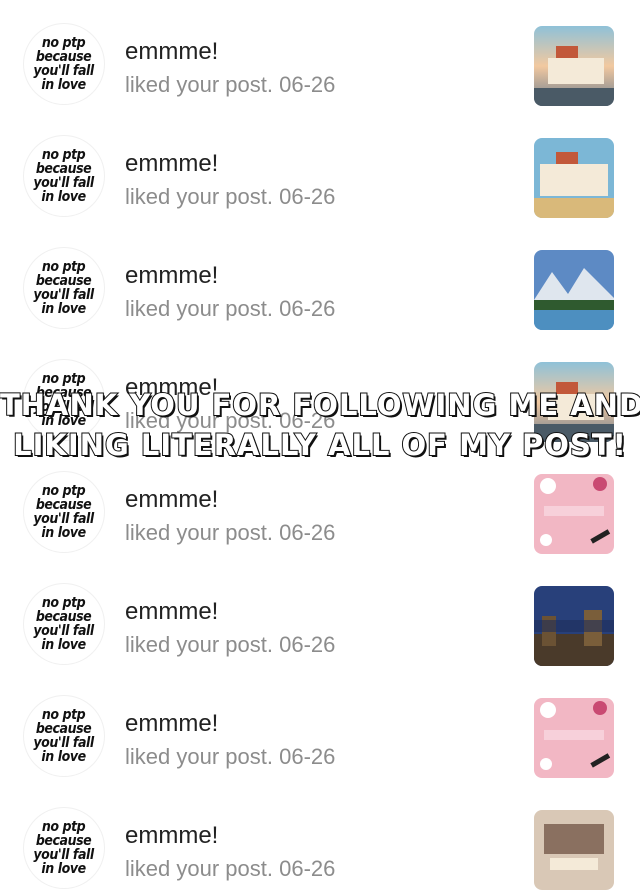 The width and height of the screenshot is (640, 896). Describe the element at coordinates (320, 405) in the screenshot. I see `overlay-caption-line1: THANK YOU FOR FOLLOWING ME AND` at that location.